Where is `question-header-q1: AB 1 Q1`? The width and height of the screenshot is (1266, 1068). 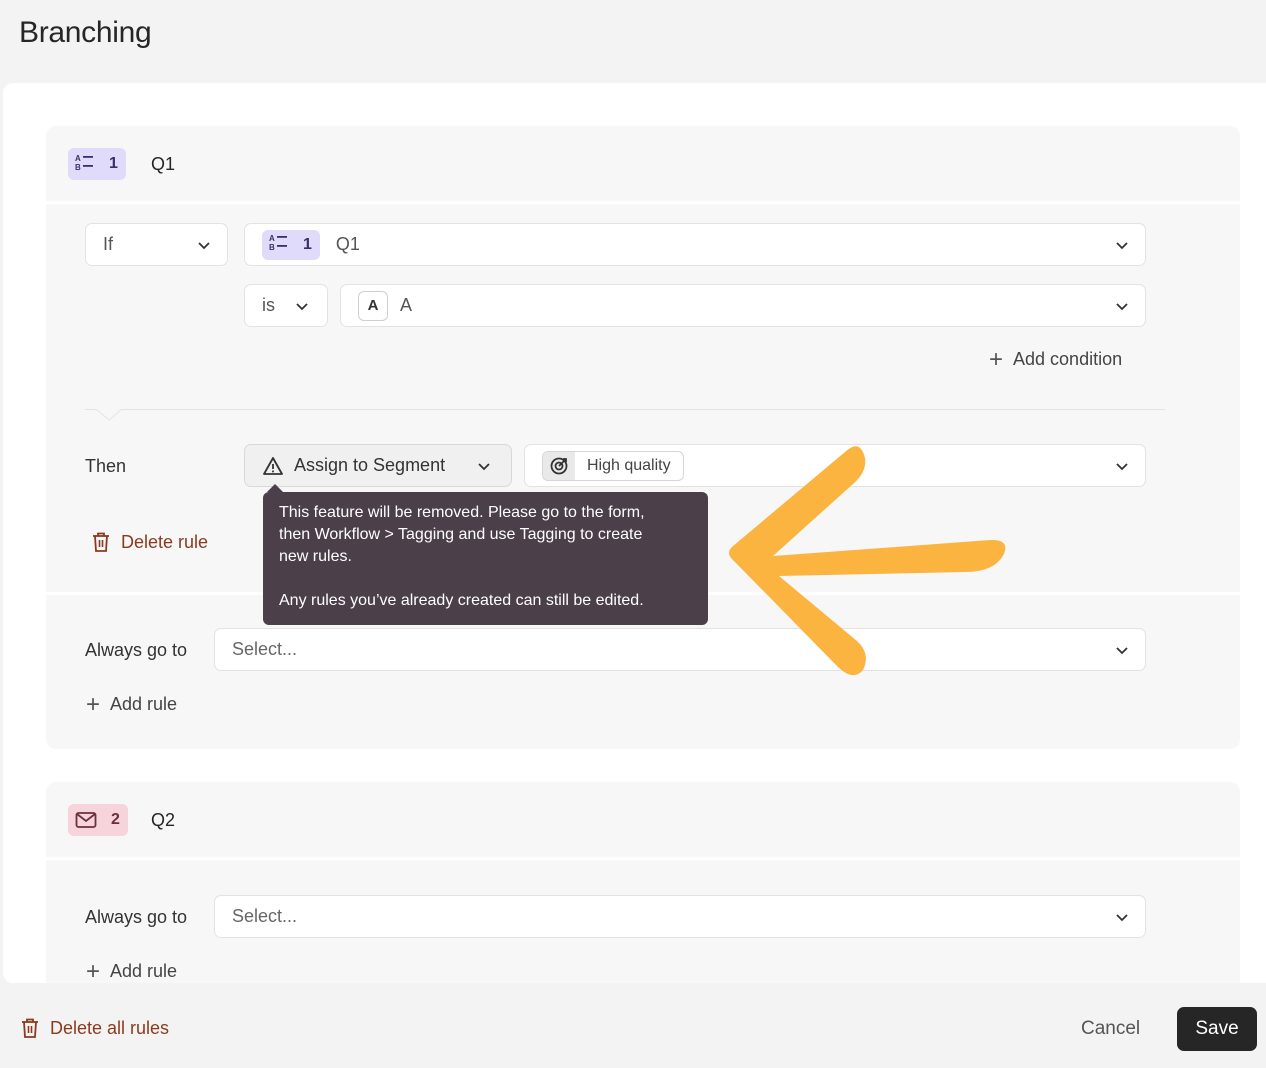 question-header-q1: AB 1 Q1 is located at coordinates (643, 165).